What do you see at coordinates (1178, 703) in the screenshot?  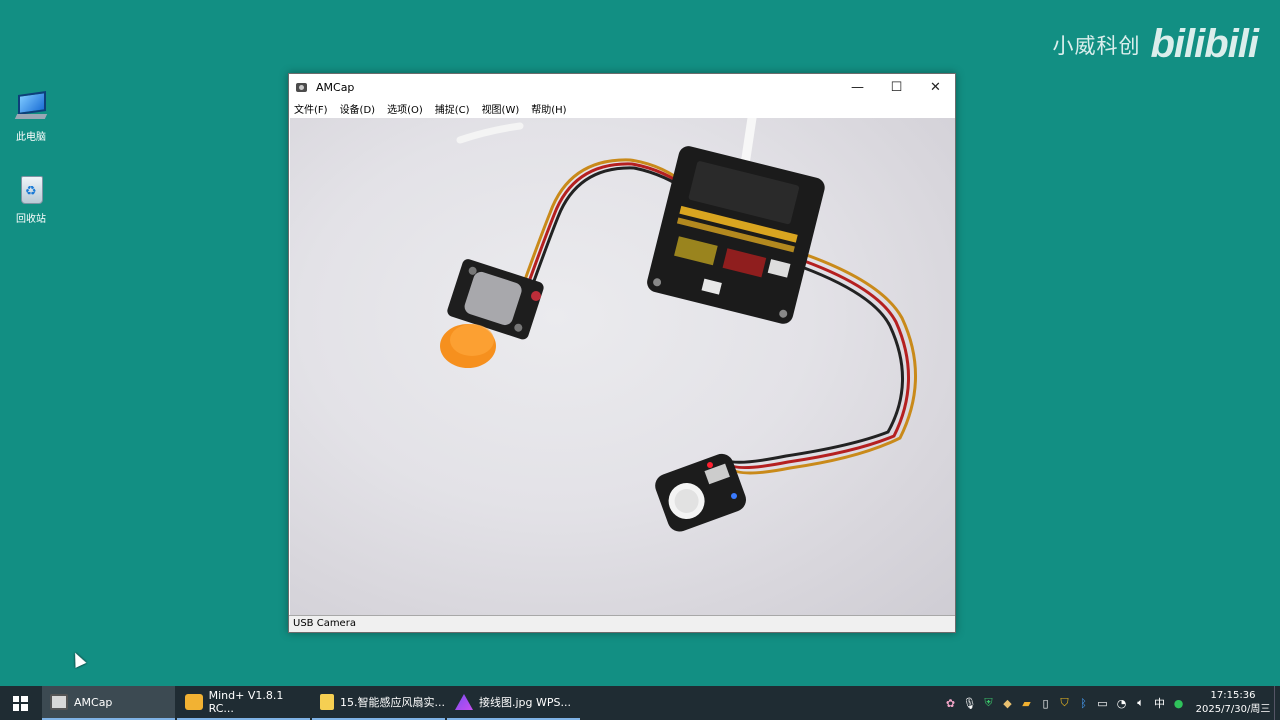 I see `wechat-icon: ●` at bounding box center [1178, 703].